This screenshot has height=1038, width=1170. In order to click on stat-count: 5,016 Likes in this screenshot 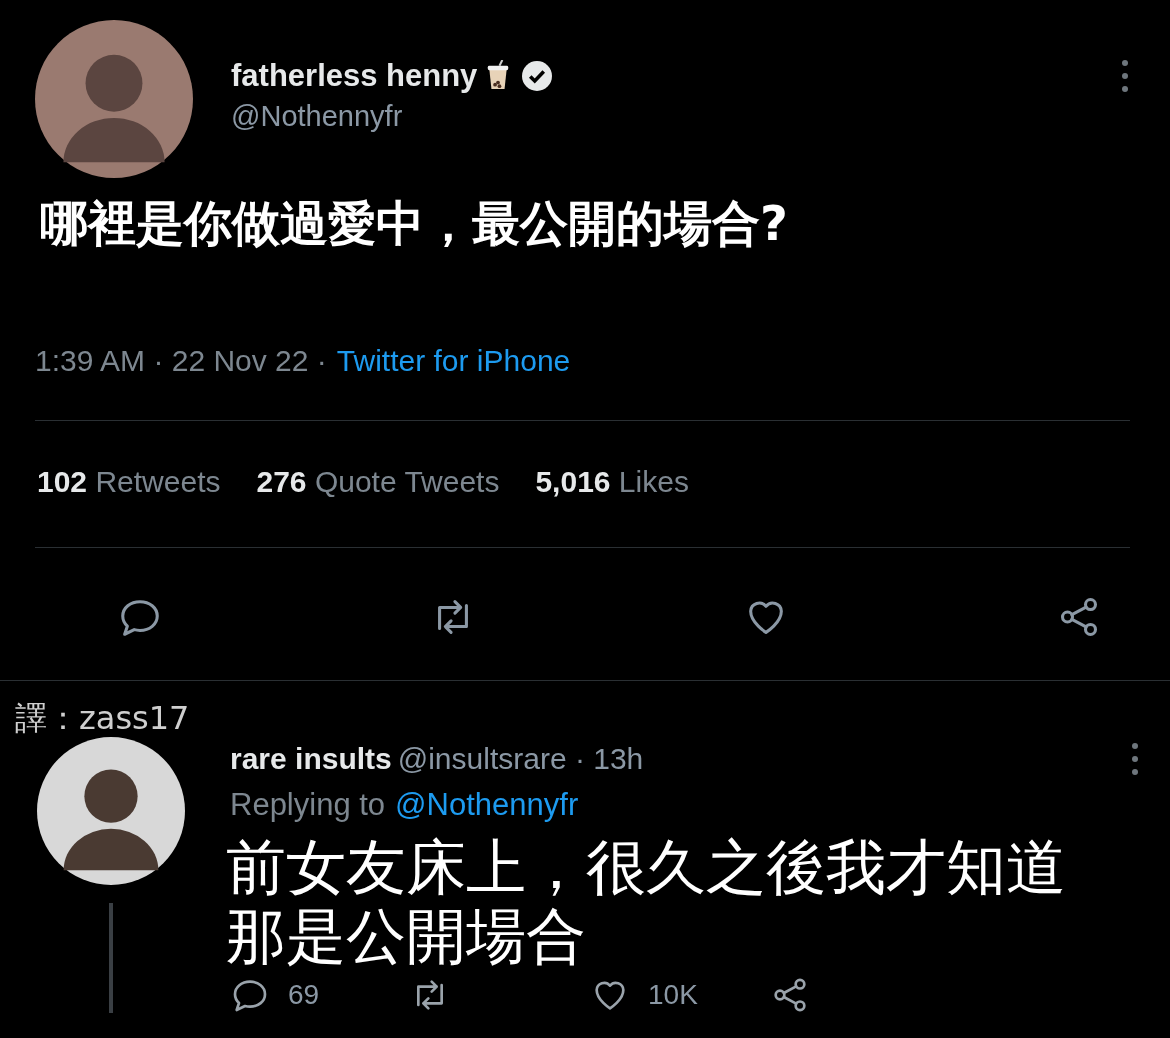, I will do `click(612, 482)`.